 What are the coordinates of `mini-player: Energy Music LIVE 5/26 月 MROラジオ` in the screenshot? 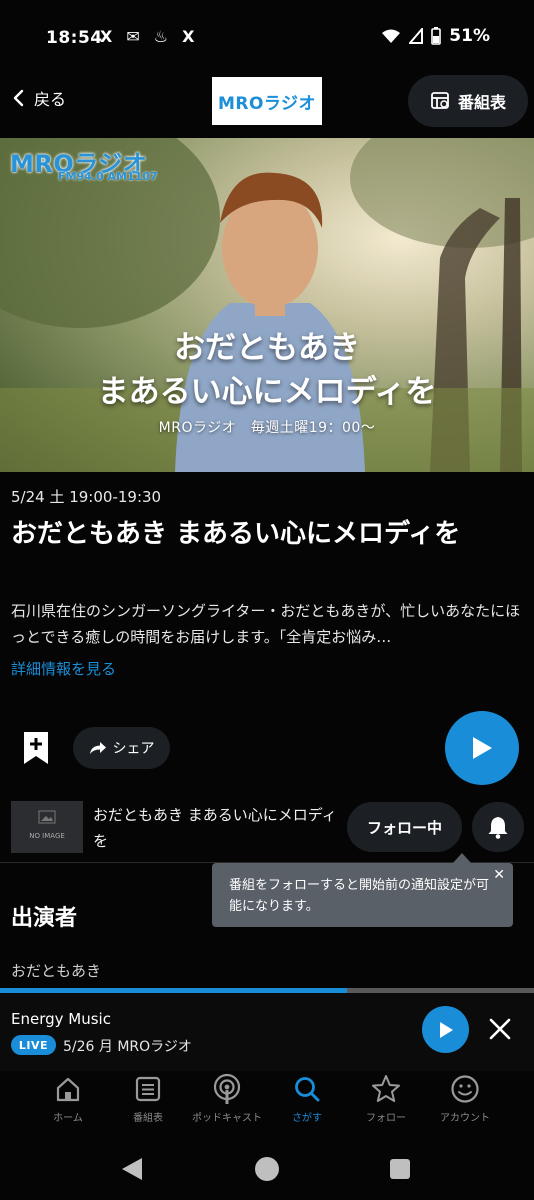 It's located at (267, 1032).